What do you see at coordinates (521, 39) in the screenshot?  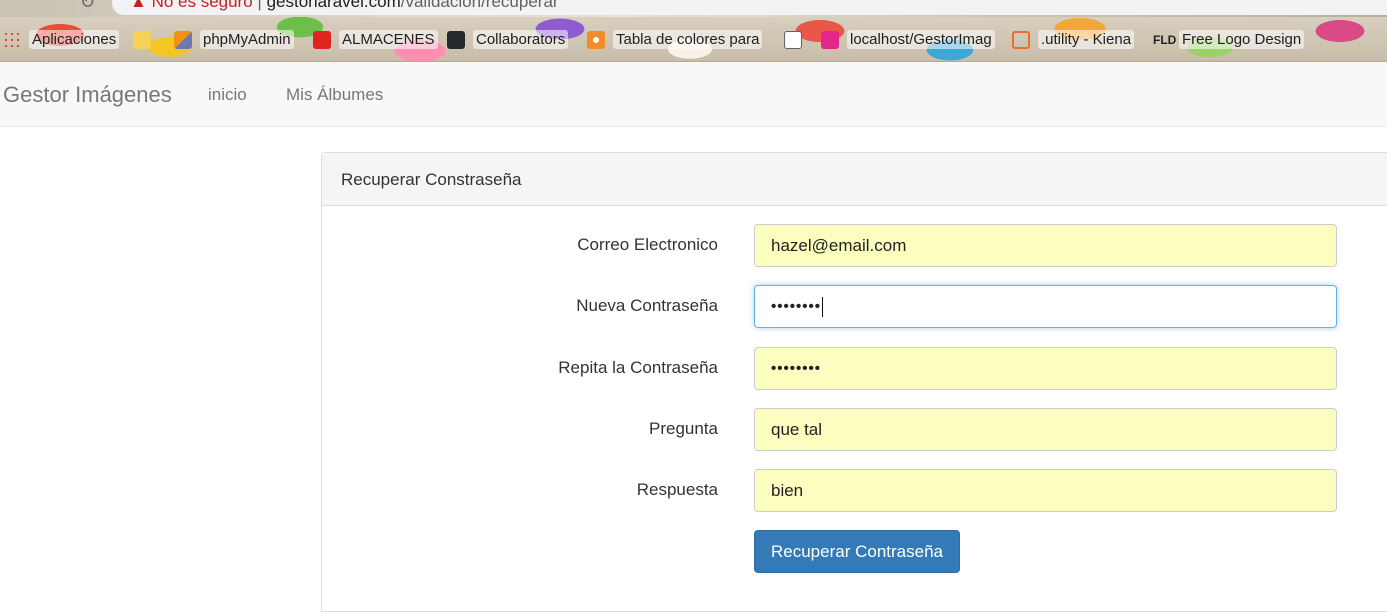 I see `bookmark-label: Collaborators` at bounding box center [521, 39].